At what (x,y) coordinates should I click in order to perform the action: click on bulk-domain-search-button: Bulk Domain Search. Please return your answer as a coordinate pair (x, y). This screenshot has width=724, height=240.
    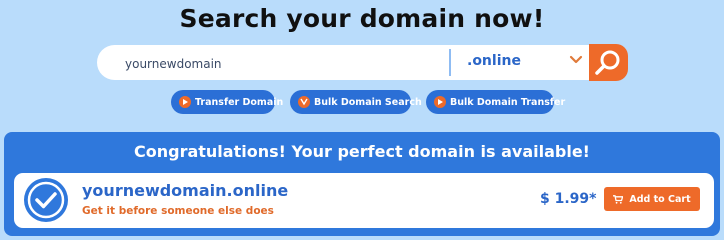
    Looking at the image, I should click on (356, 102).